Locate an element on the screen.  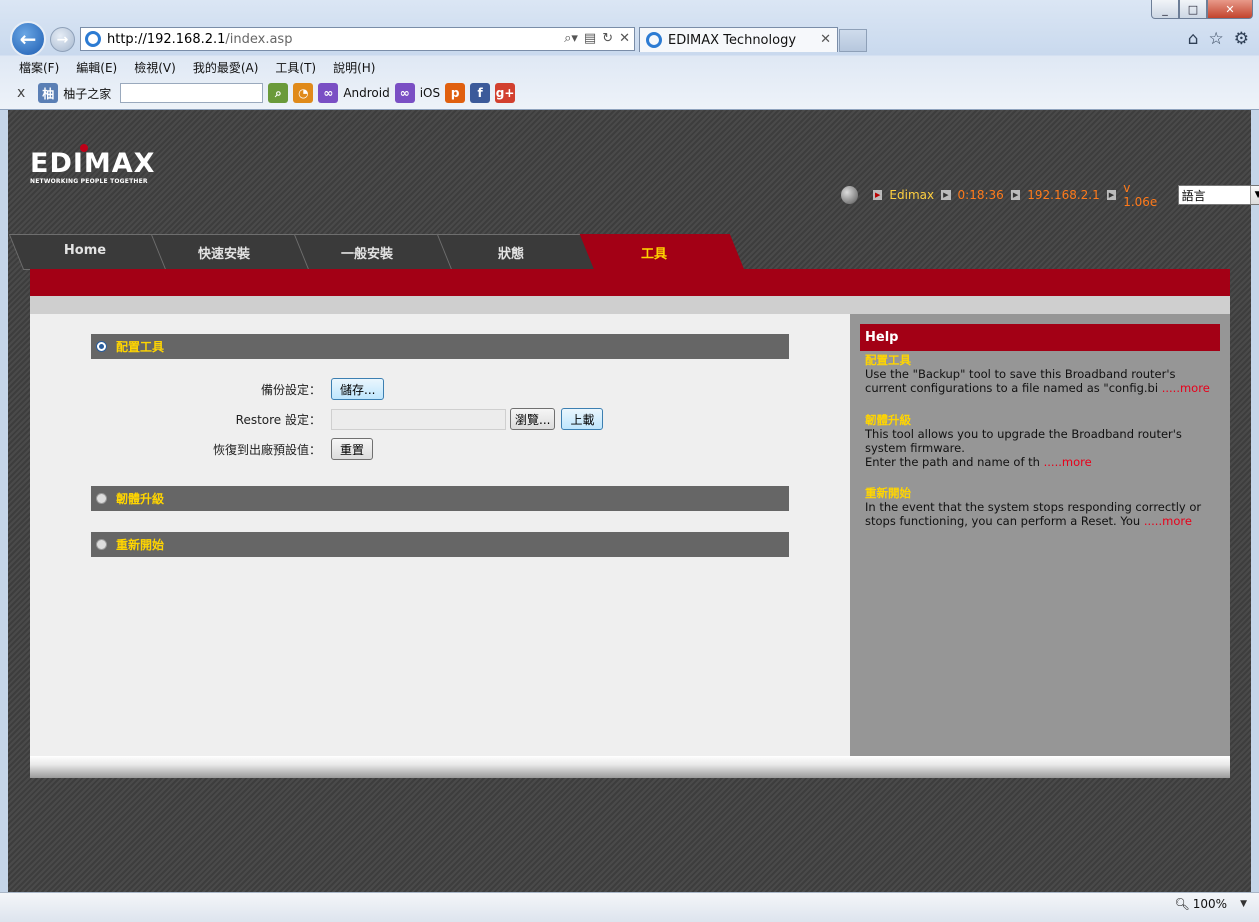
forward-button: → is located at coordinates (62, 39).